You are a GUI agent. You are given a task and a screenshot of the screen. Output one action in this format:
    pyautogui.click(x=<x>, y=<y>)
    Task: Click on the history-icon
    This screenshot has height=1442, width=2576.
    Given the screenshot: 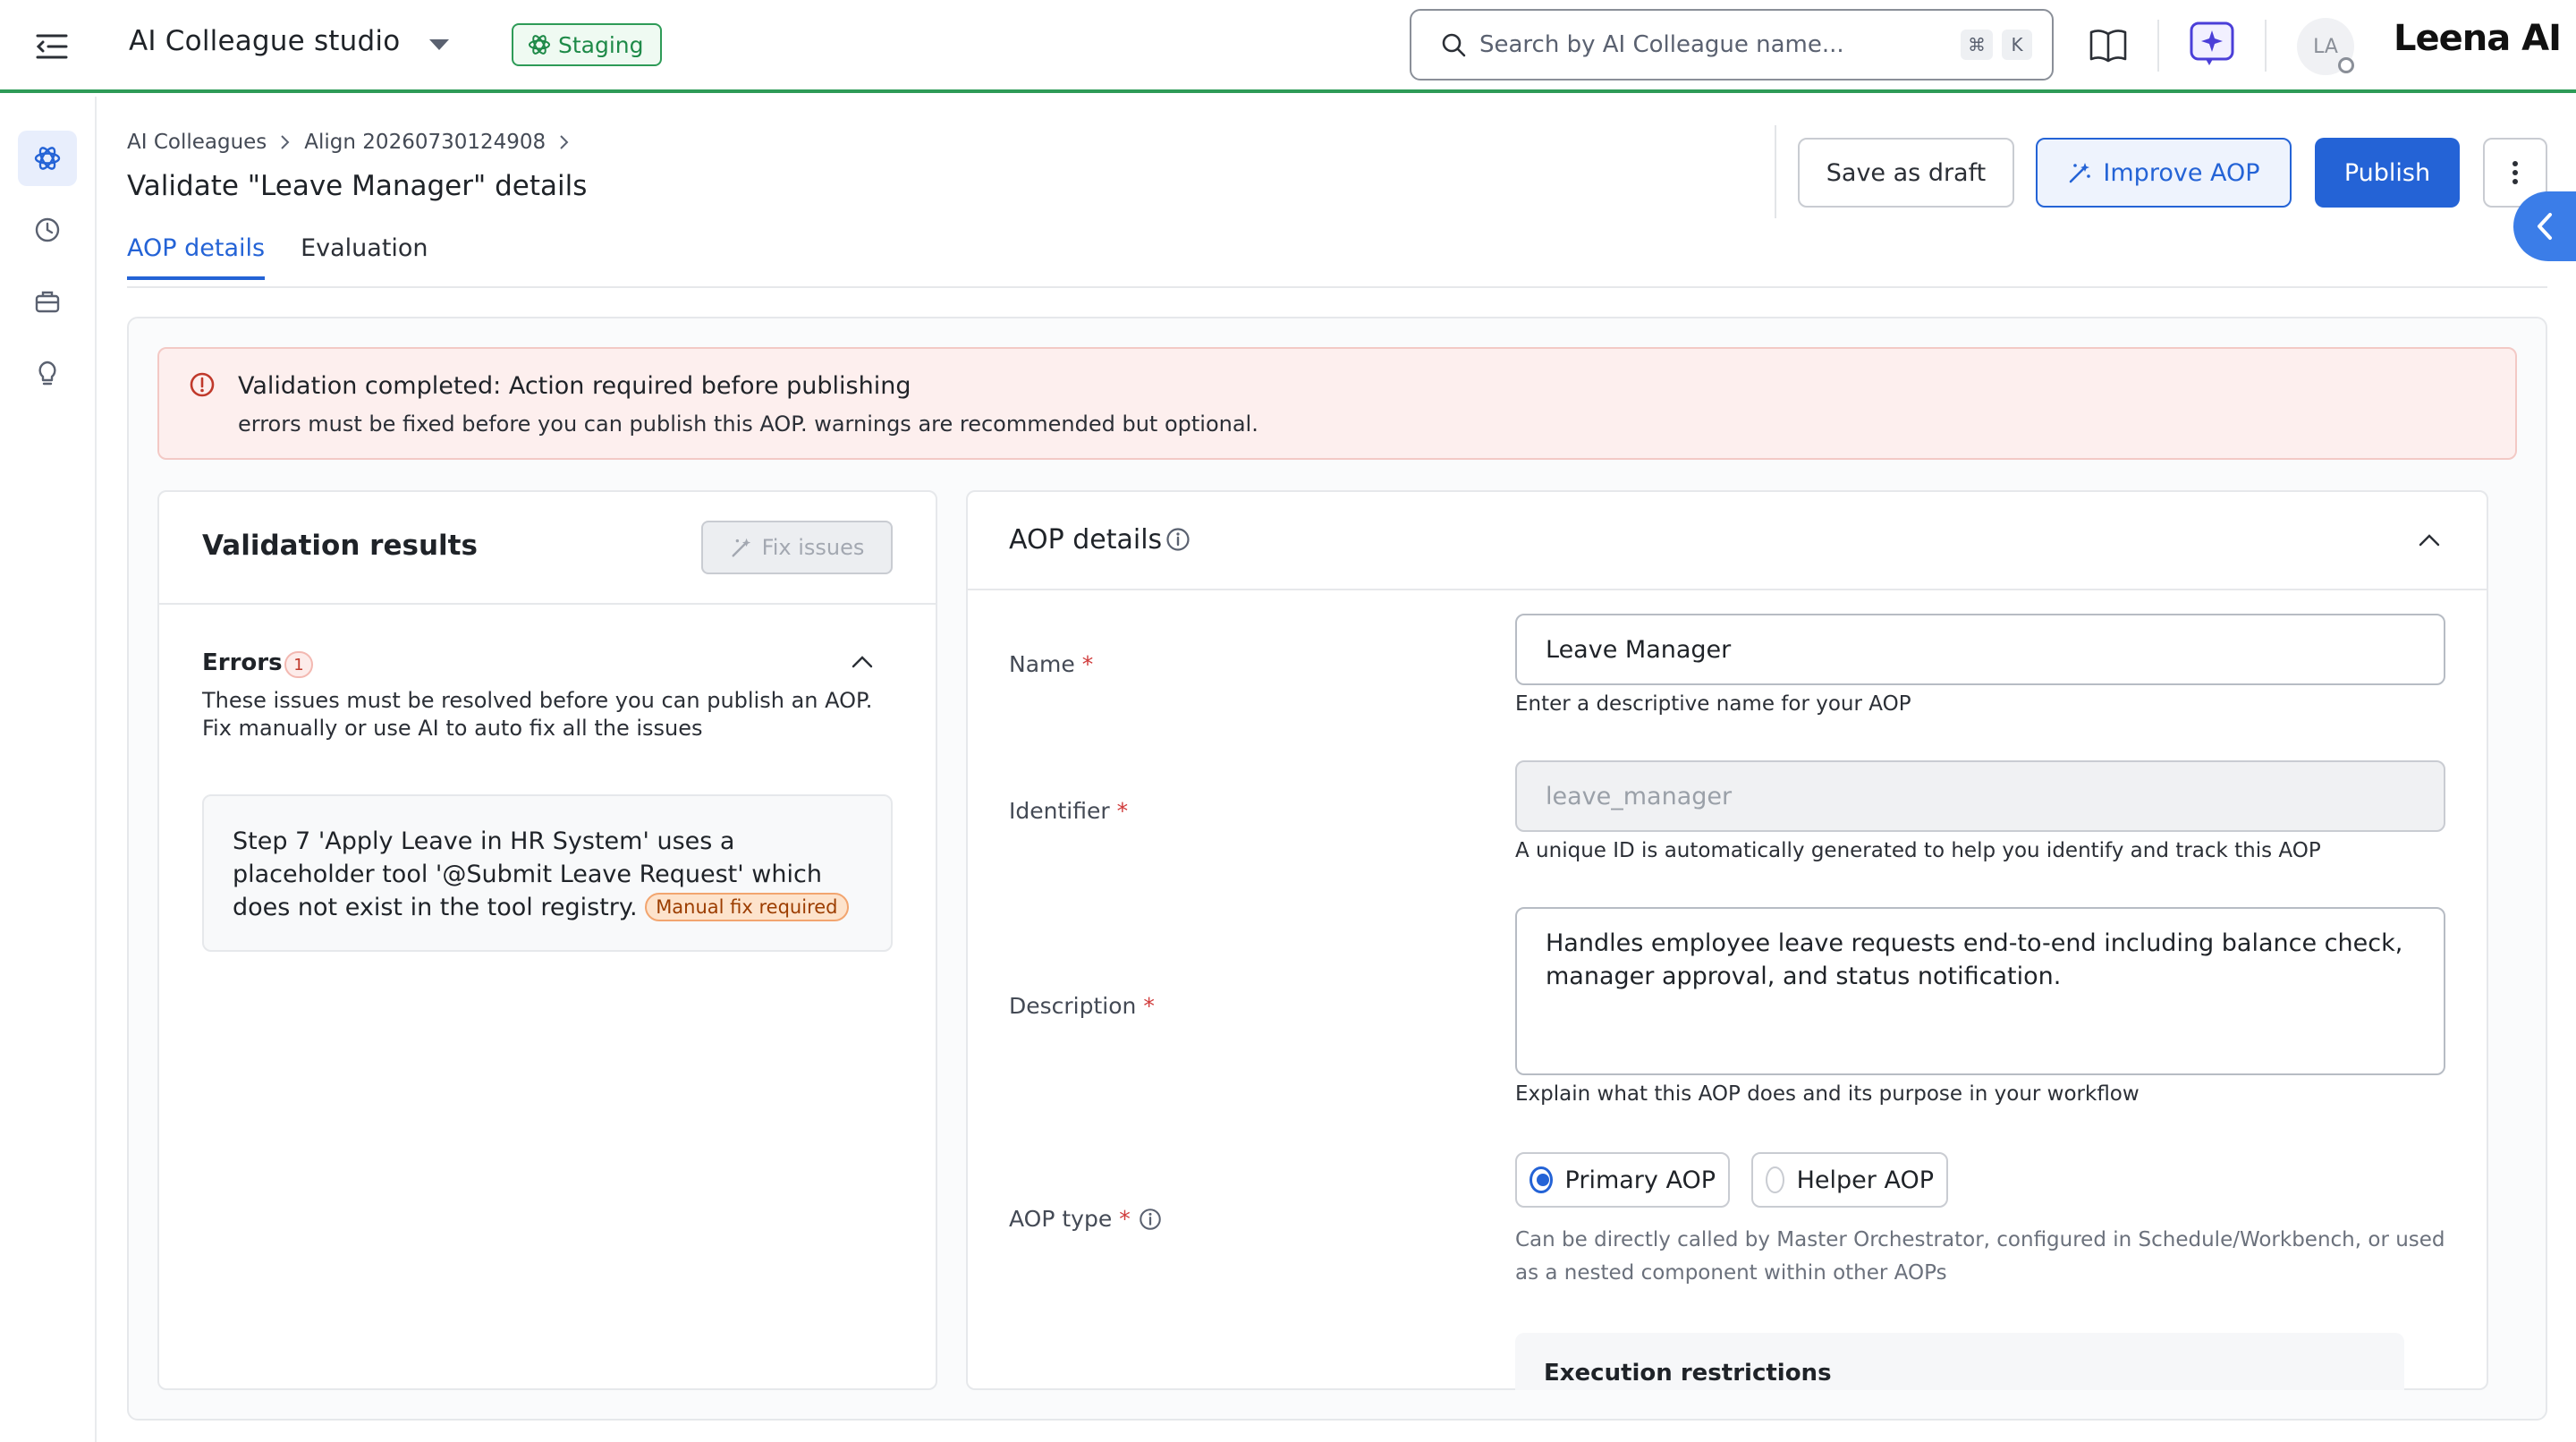 What is the action you would take?
    pyautogui.click(x=47, y=229)
    